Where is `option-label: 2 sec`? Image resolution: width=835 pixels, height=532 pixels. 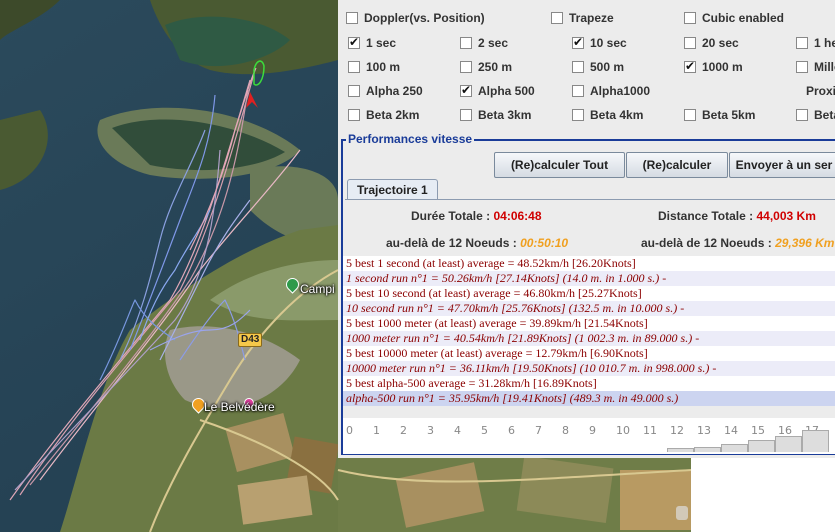 option-label: 2 sec is located at coordinates (493, 43).